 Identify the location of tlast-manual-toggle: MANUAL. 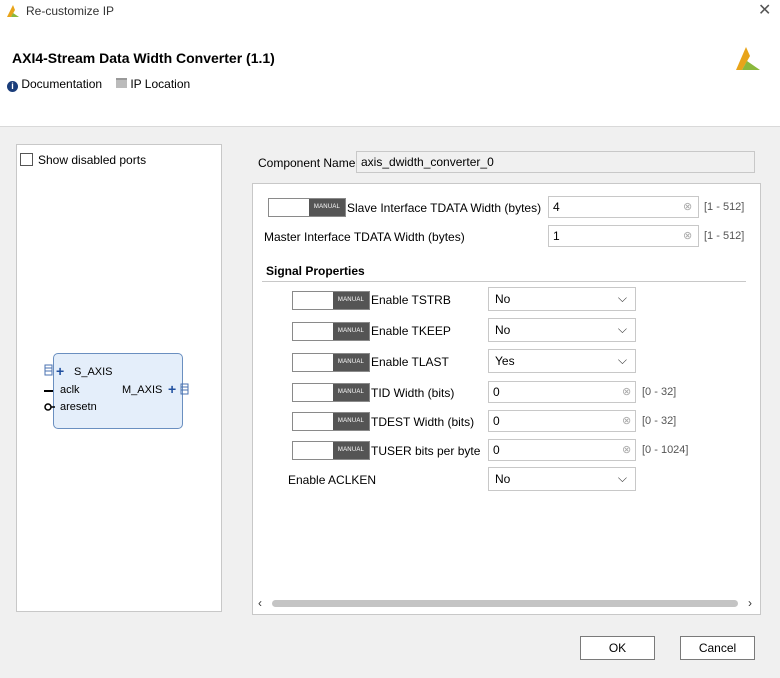
(331, 362).